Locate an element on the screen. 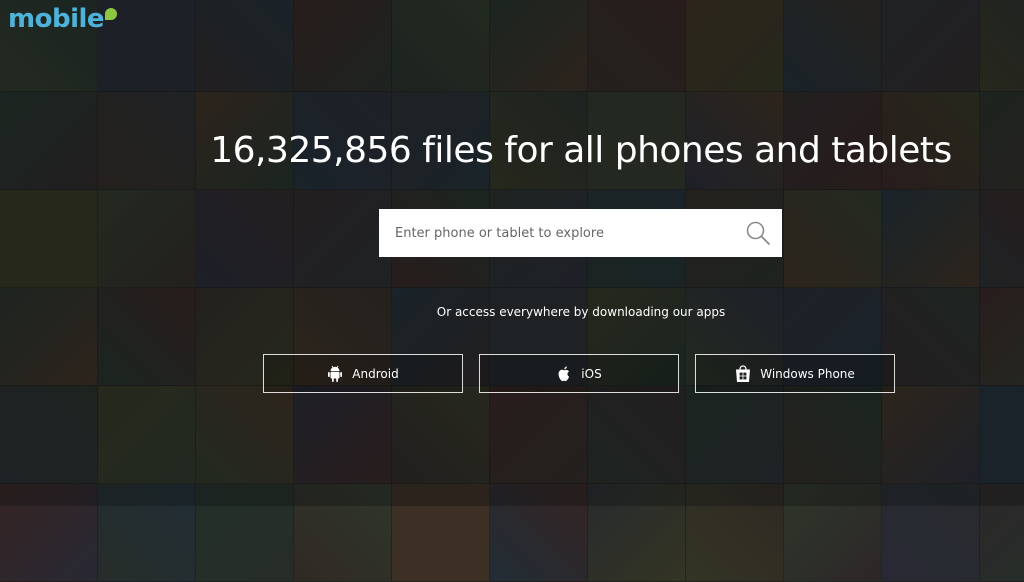 The height and width of the screenshot is (582, 1024). search-button is located at coordinates (758, 233).